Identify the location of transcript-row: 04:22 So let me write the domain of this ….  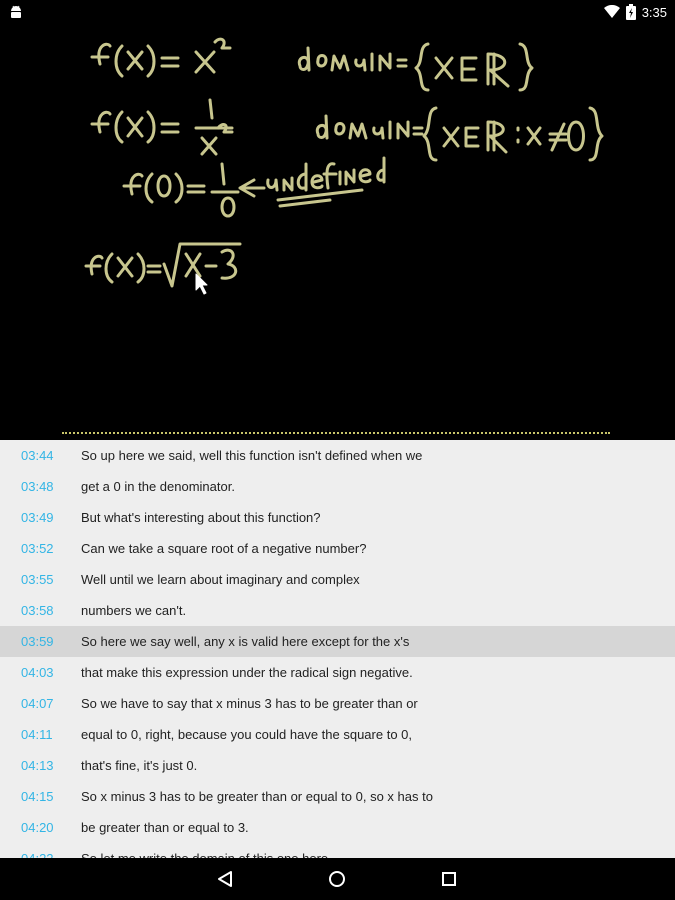
(337, 850).